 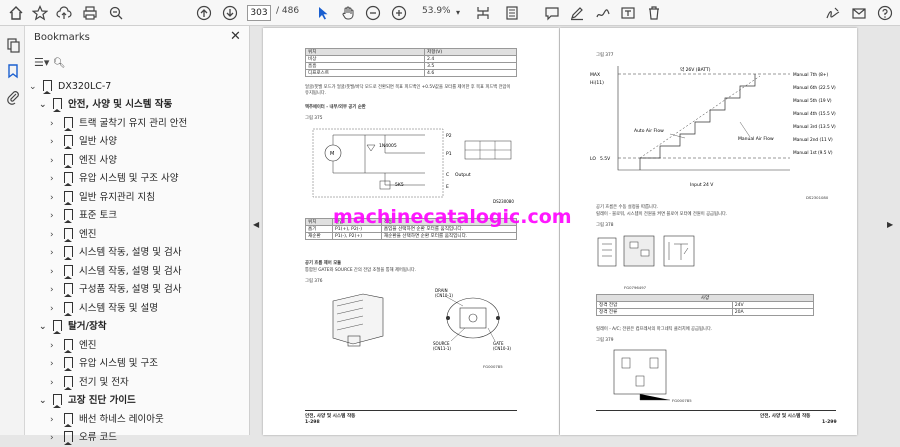 I want to click on bookmark-section: ⌄ 안전, 사양 및 시스템 작동, so click(x=105, y=105).